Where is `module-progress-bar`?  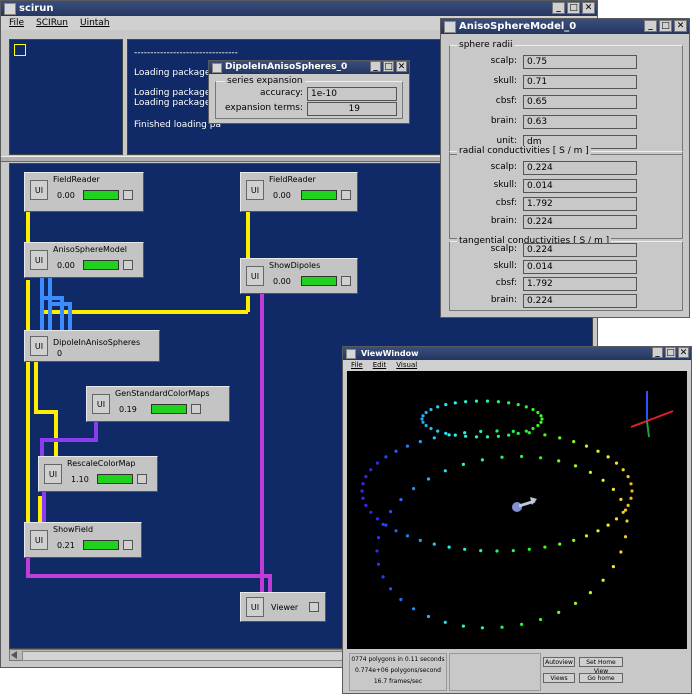 module-progress-bar is located at coordinates (101, 265).